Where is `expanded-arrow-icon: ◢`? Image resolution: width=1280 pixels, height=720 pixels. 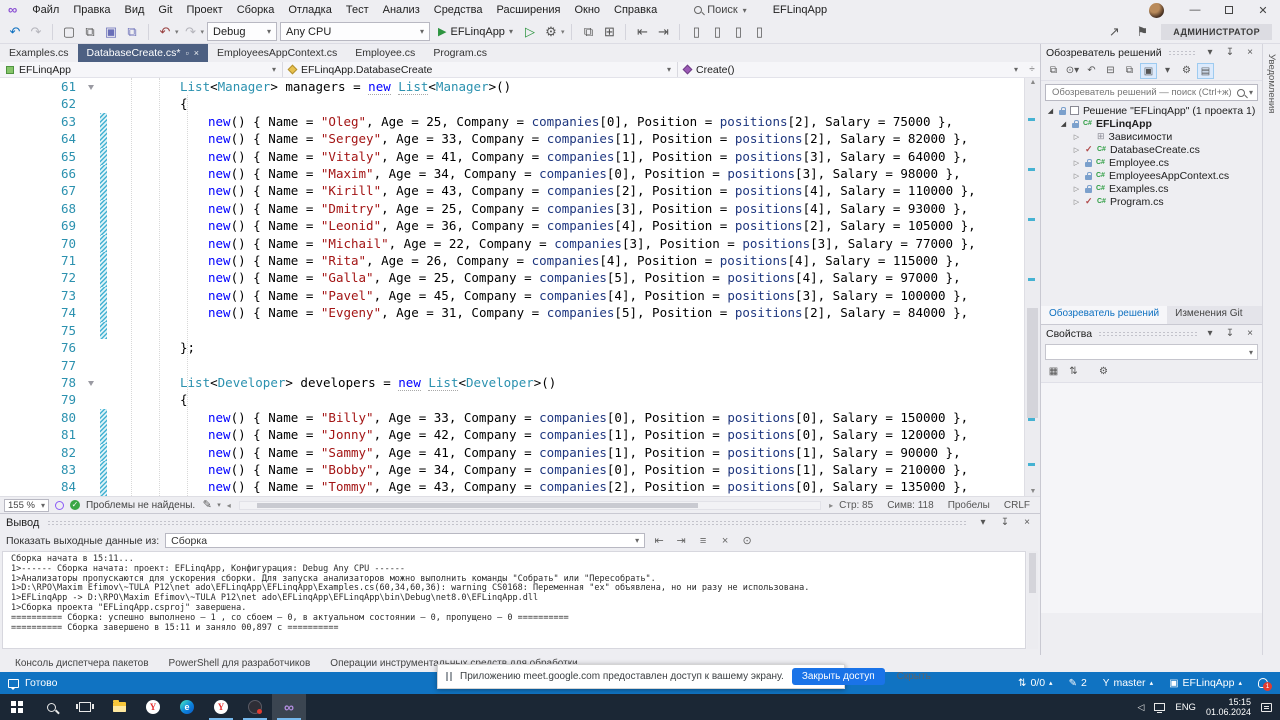
expanded-arrow-icon: ◢ is located at coordinates (1063, 124).